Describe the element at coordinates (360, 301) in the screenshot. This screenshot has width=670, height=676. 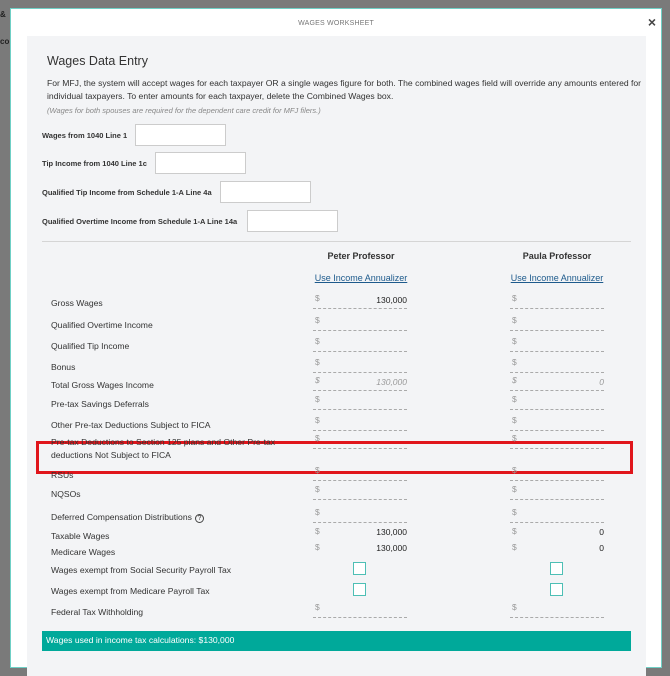
I see `amount-input: $130,000` at that location.